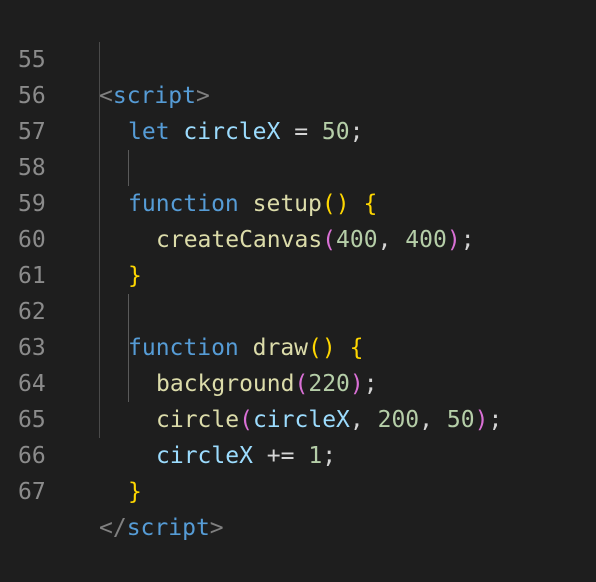  I want to click on code-line-57: 57, so click(298, 111).